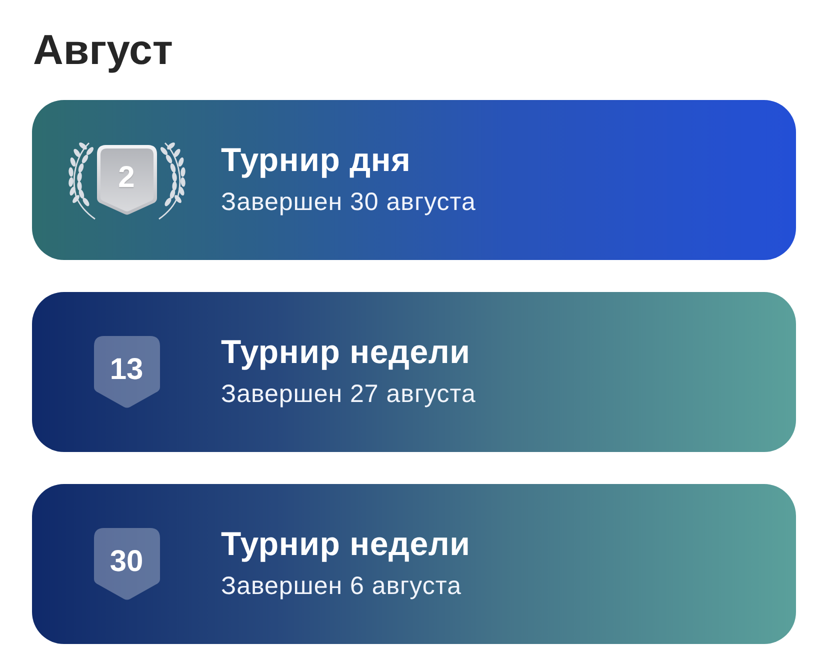 The image size is (828, 672). What do you see at coordinates (127, 564) in the screenshot?
I see `rank-badge: 30` at bounding box center [127, 564].